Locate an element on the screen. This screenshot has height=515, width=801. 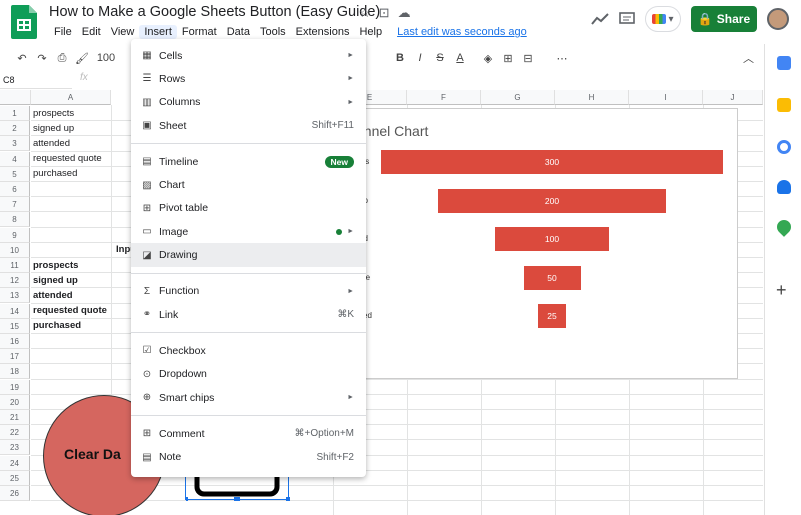
row-header-8: 8 is located at coordinates (15, 220).